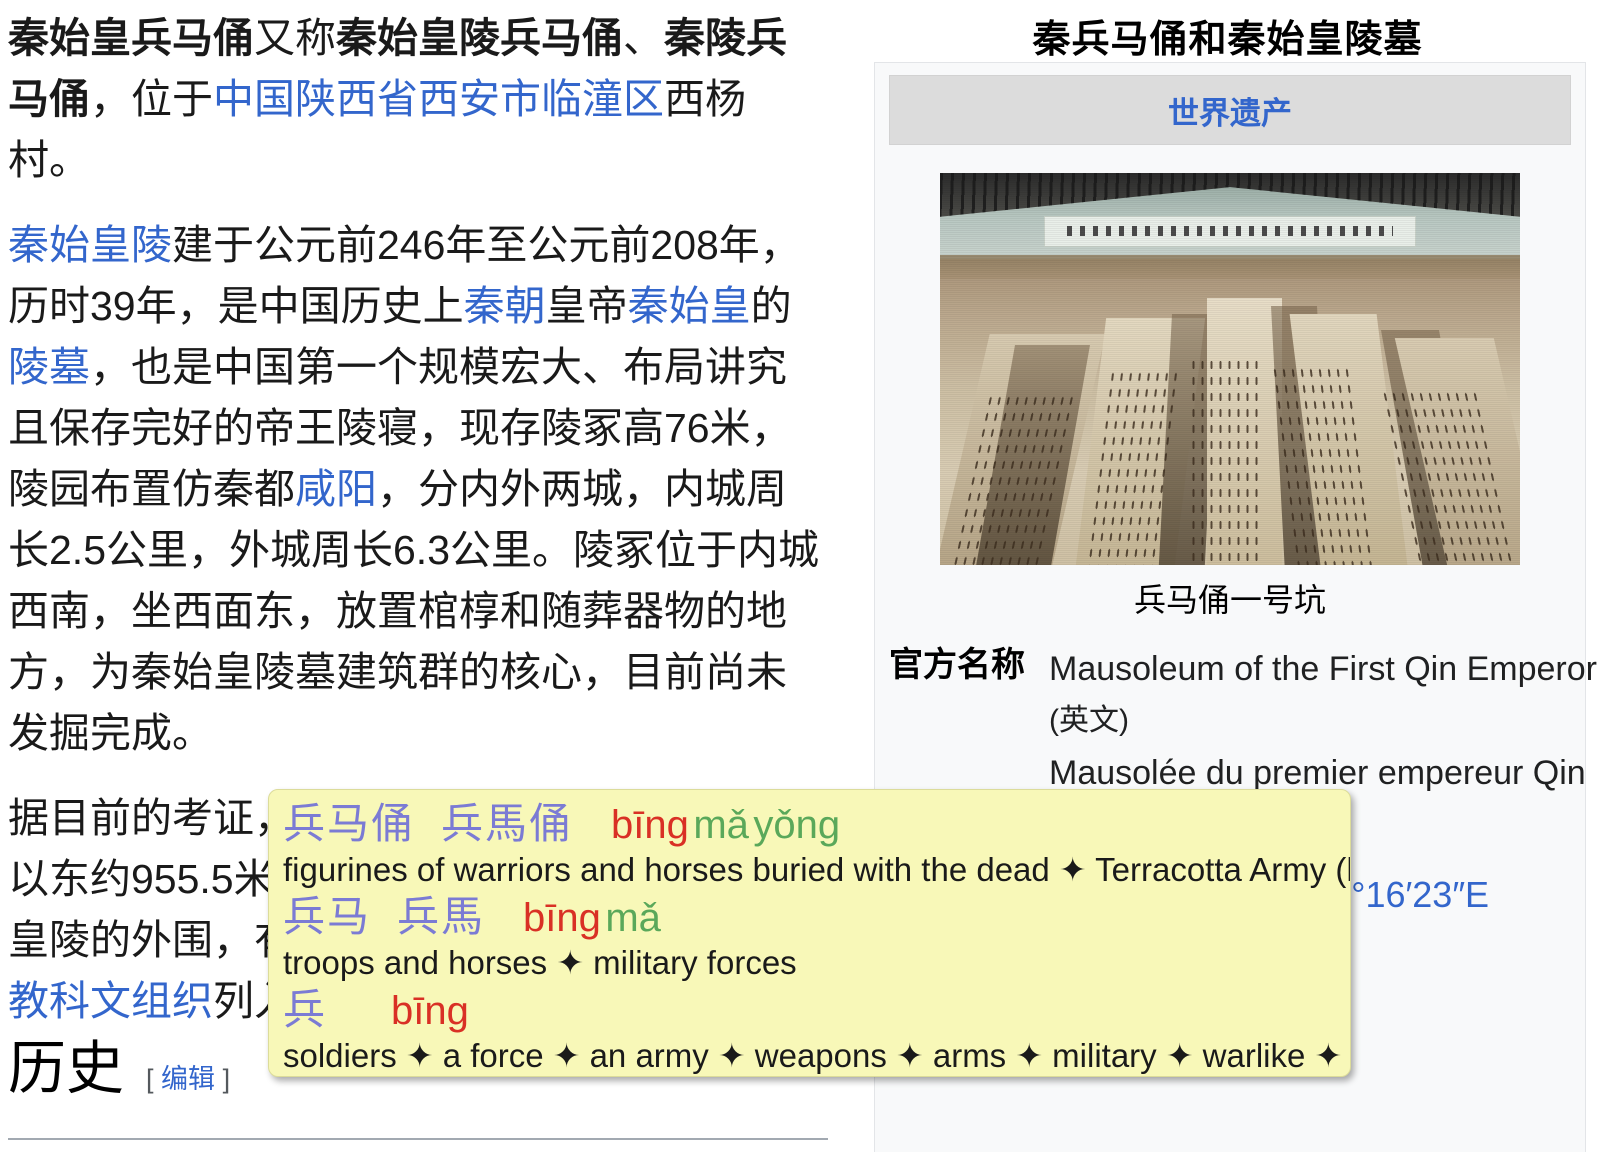 Image resolution: width=1599 pixels, height=1152 pixels. Describe the element at coordinates (809, 917) in the screenshot. I see `entry-headword-row: 兵马 兵馬 bīng mǎ` at that location.